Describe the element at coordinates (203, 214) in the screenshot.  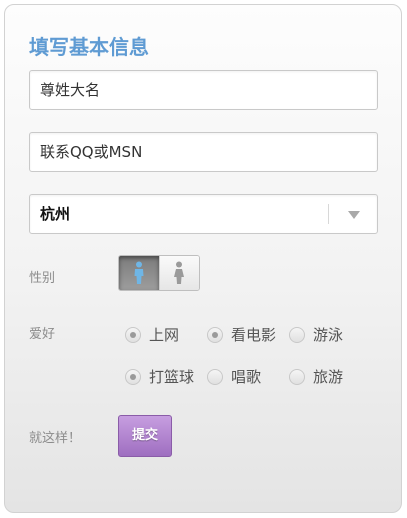
I see `city-select: 杭州` at that location.